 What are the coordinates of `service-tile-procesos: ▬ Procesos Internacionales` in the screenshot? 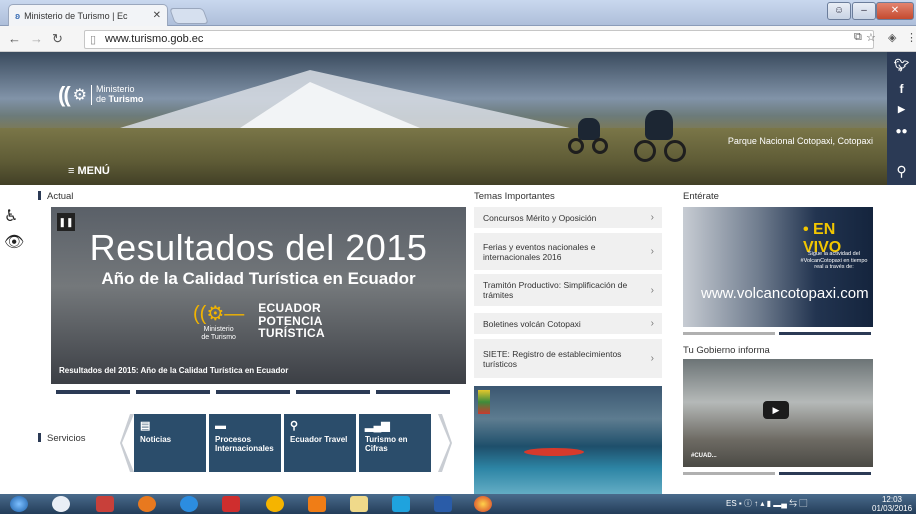 It's located at (245, 443).